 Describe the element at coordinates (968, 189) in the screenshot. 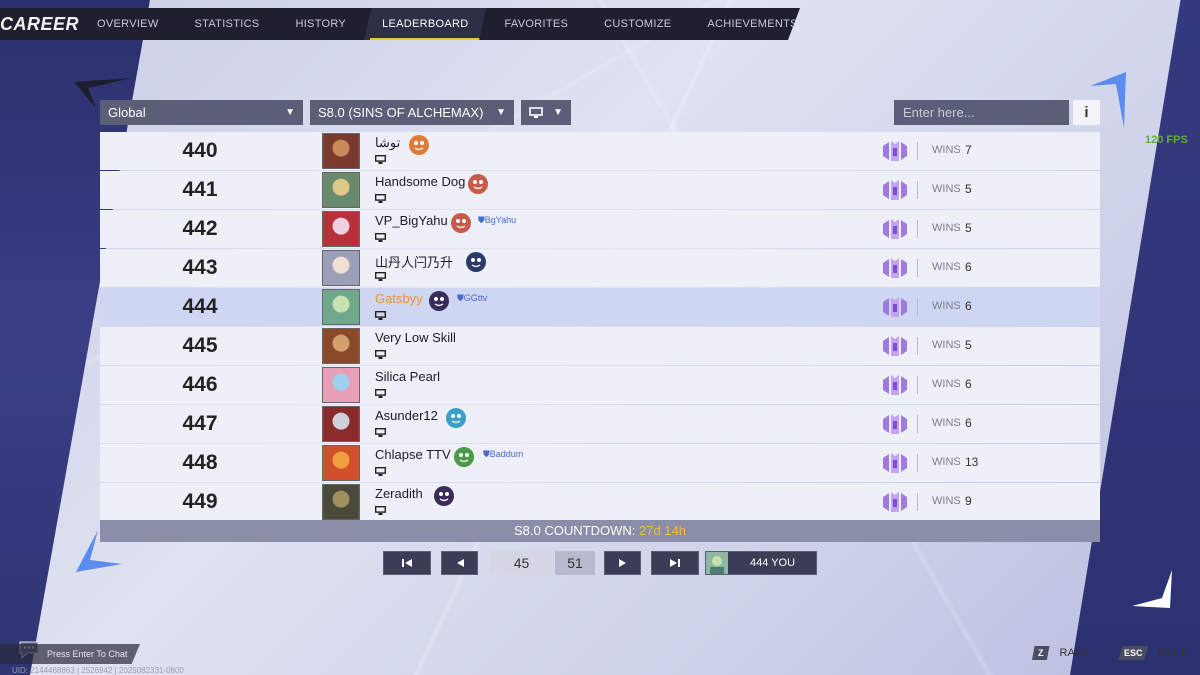

I see `wins-value: 5` at that location.